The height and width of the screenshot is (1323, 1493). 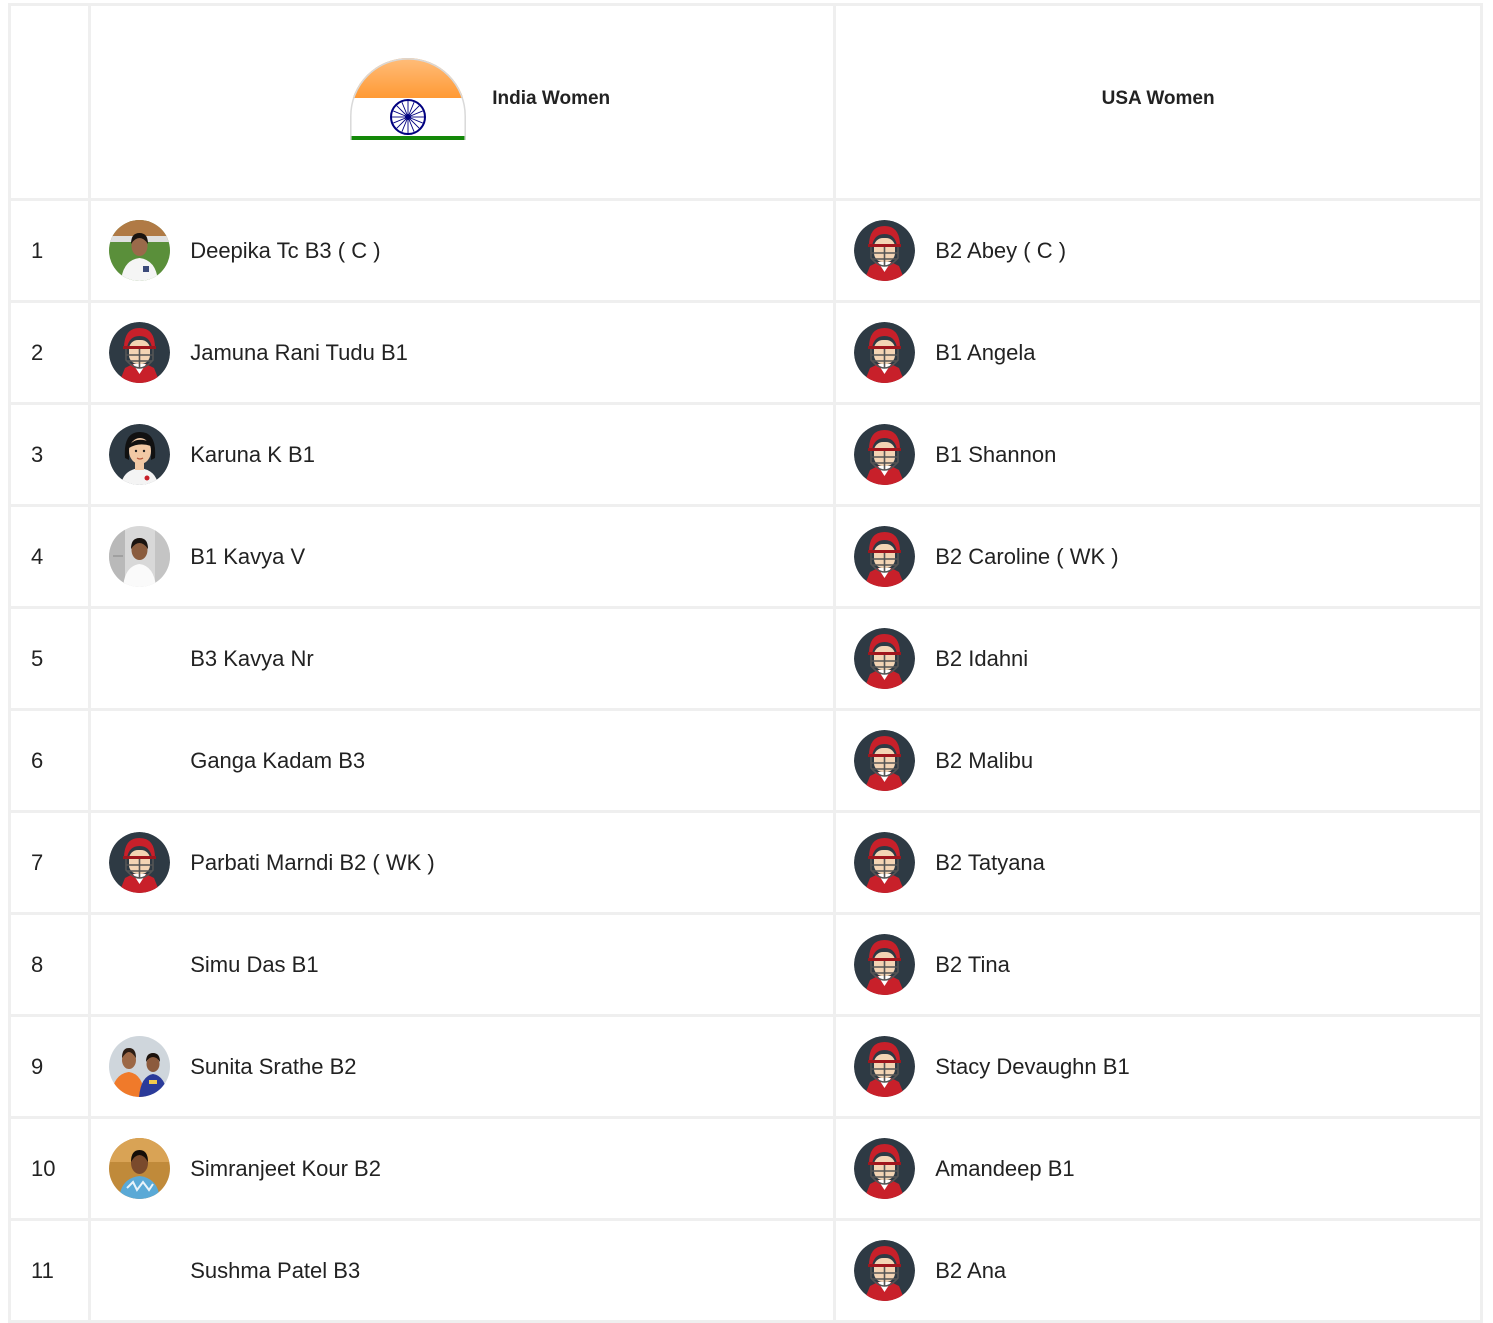 I want to click on india-player-name: B3 Kavya Nr, so click(x=252, y=659).